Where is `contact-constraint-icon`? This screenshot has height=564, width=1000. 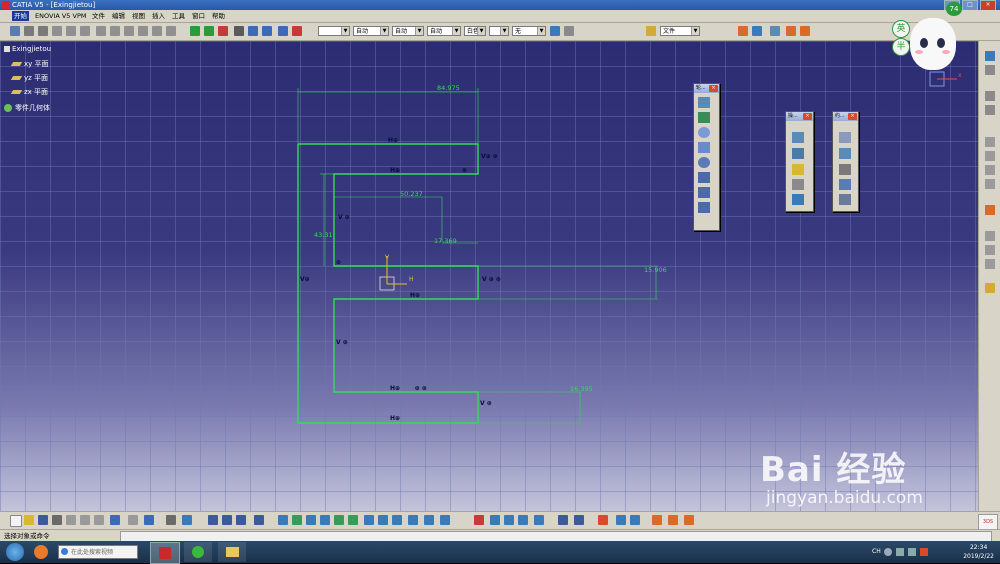 contact-constraint-icon is located at coordinates (845, 169).